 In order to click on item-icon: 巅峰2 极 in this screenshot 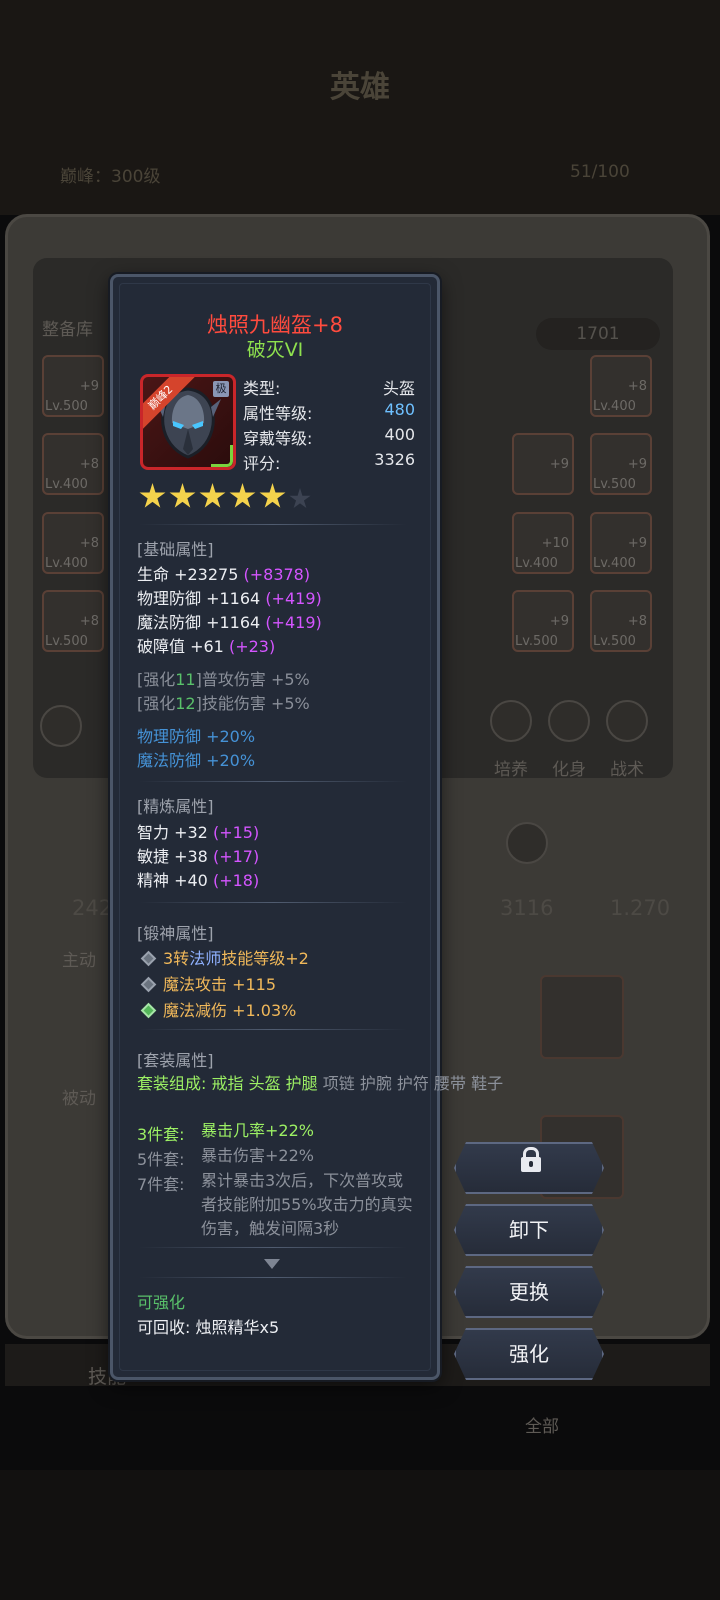, I will do `click(188, 422)`.